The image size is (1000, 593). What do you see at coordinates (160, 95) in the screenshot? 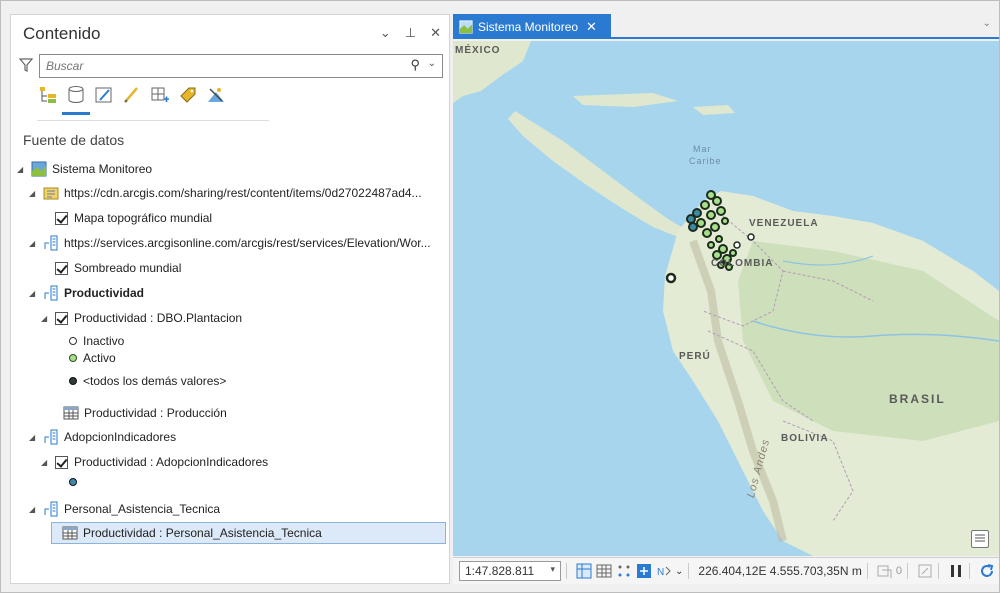
I see `list-by-snapping-icon` at bounding box center [160, 95].